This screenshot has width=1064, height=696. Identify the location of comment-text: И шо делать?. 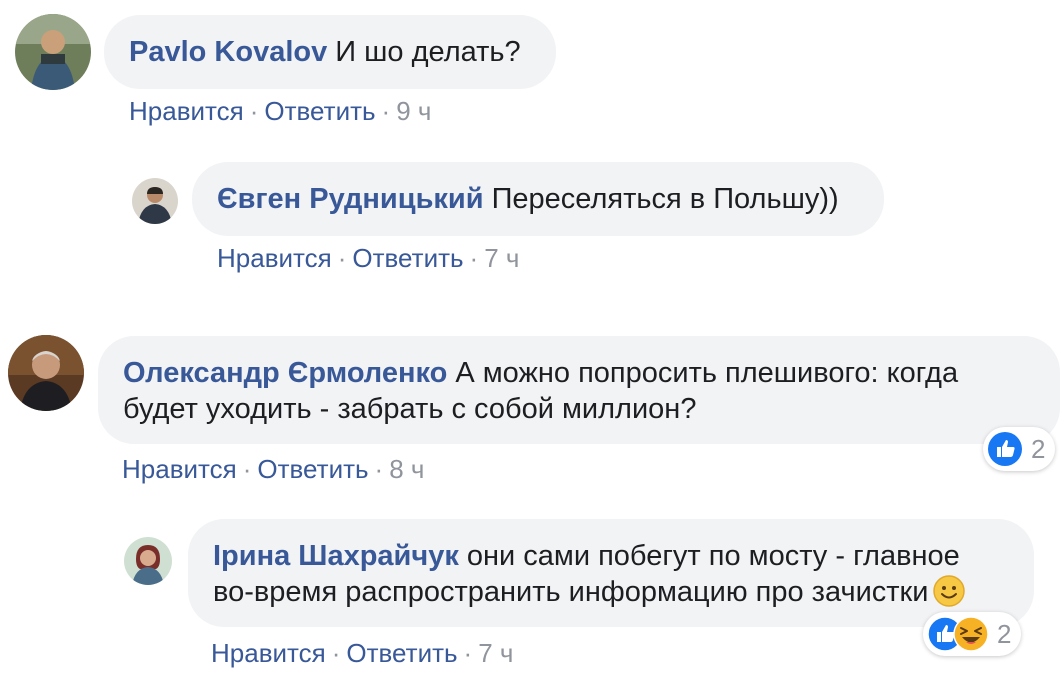
(428, 52).